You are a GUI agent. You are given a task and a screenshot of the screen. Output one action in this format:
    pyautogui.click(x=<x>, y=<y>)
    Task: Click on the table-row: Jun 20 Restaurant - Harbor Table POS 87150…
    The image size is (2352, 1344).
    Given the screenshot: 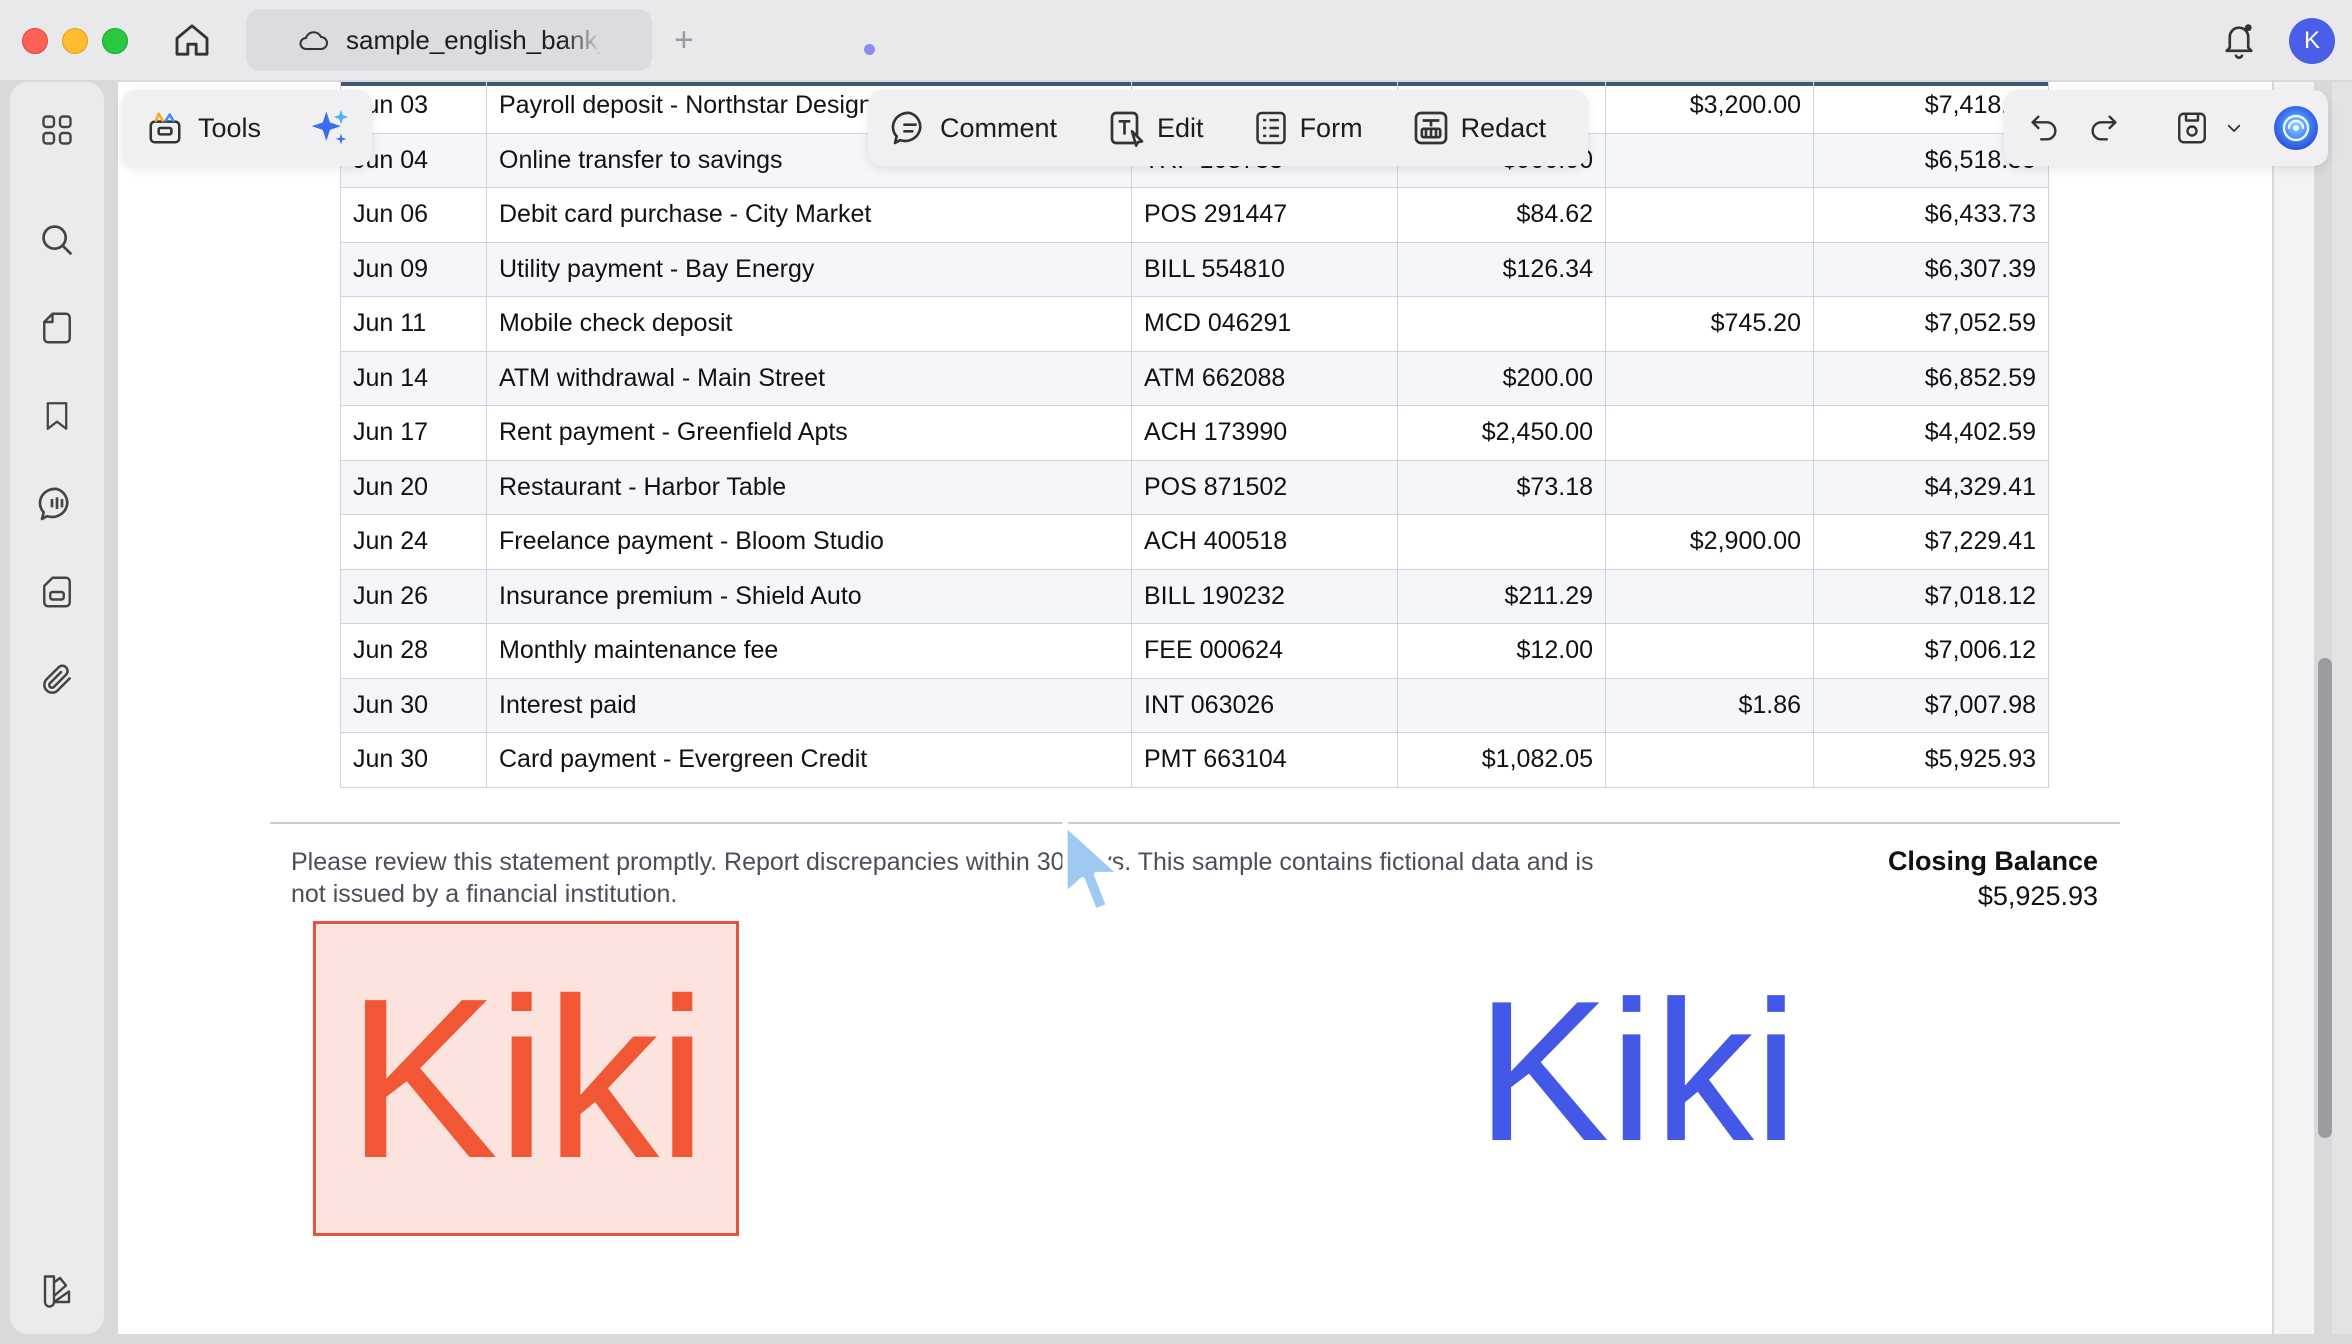 What is the action you would take?
    pyautogui.click(x=1194, y=487)
    